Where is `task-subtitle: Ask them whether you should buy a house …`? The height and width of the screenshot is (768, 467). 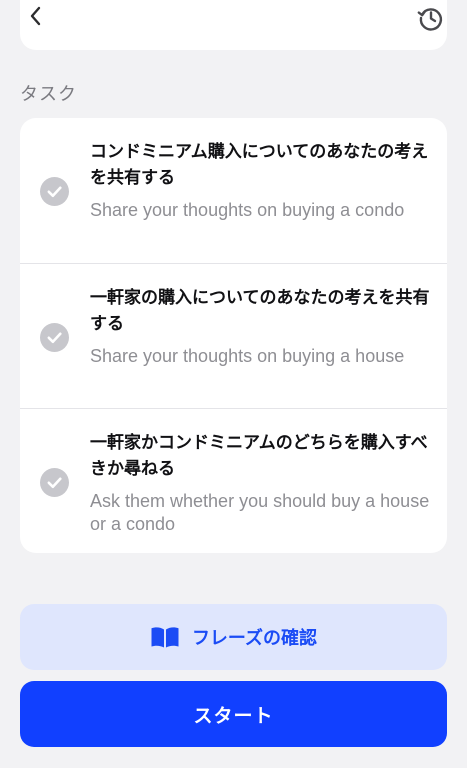
task-subtitle: Ask them whether you should buy a house … is located at coordinates (260, 512).